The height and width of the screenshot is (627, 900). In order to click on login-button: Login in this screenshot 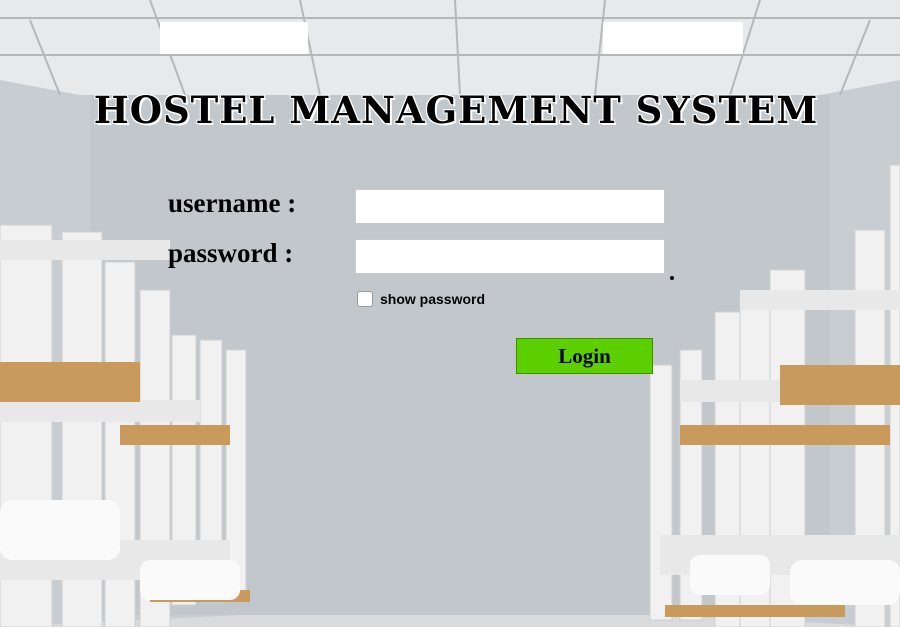, I will do `click(584, 356)`.